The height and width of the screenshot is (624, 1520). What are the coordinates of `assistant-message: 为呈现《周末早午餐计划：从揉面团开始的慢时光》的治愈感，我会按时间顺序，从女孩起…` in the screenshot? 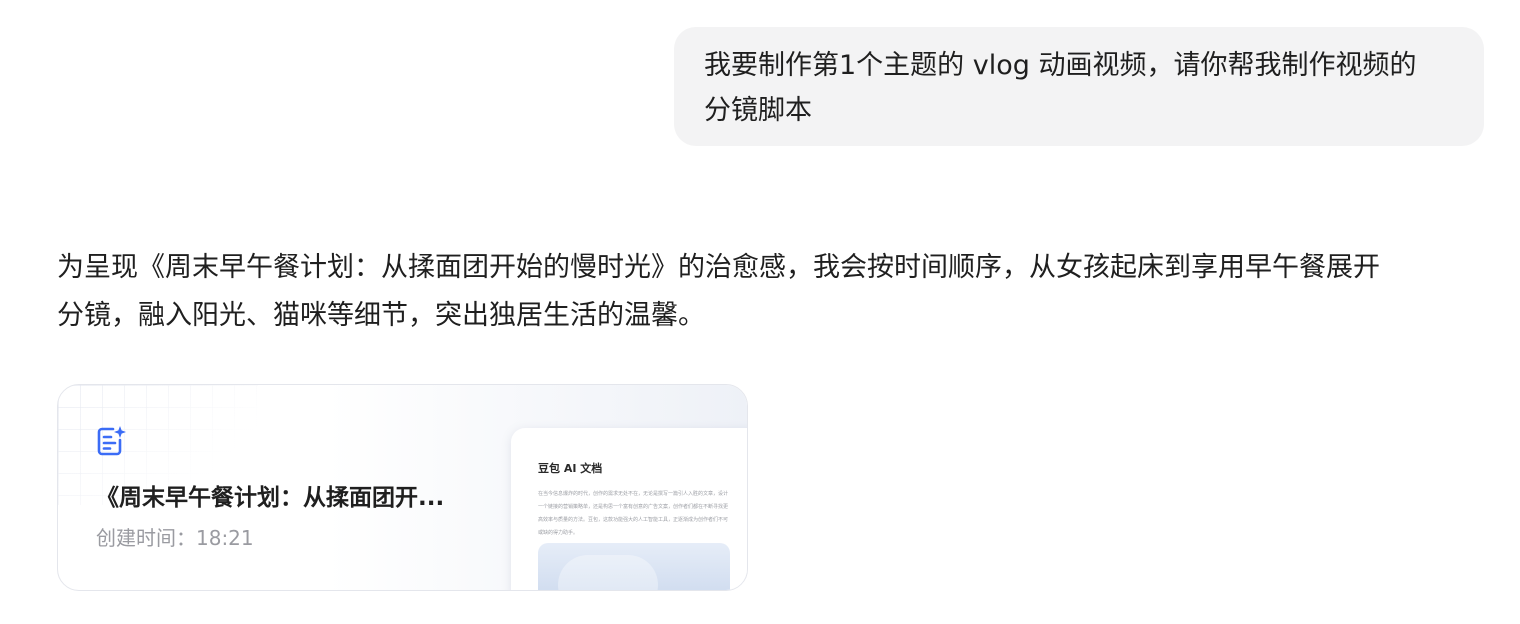 It's located at (772, 292).